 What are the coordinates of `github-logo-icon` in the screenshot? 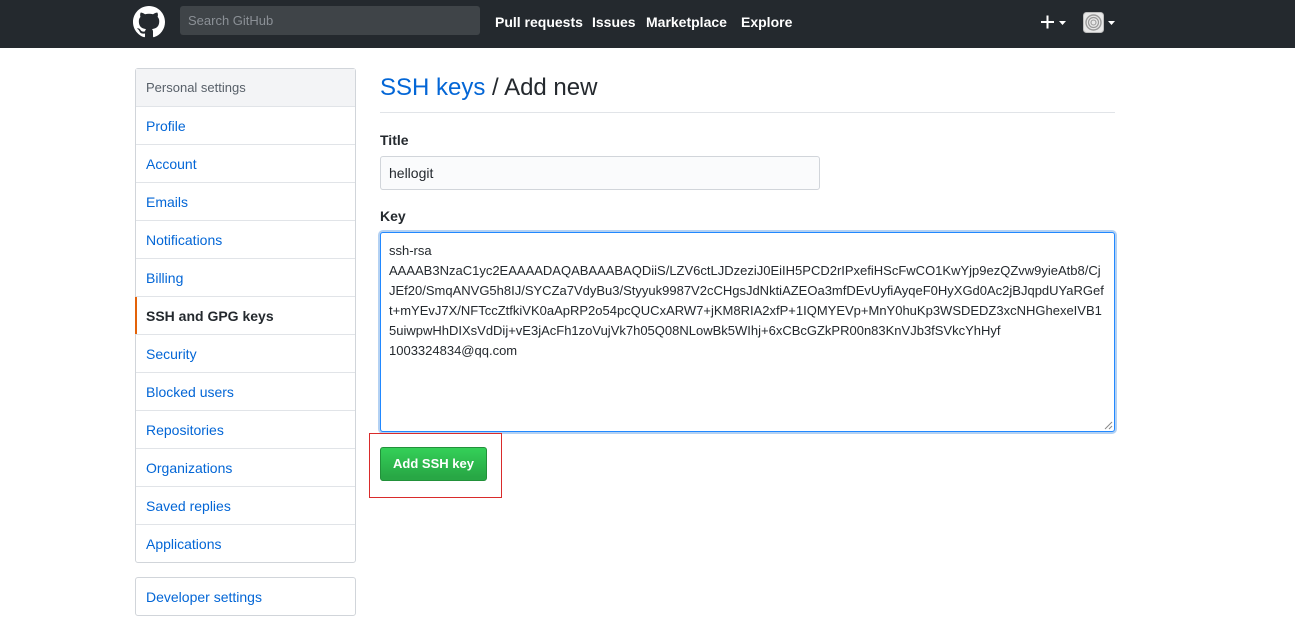 It's located at (149, 22).